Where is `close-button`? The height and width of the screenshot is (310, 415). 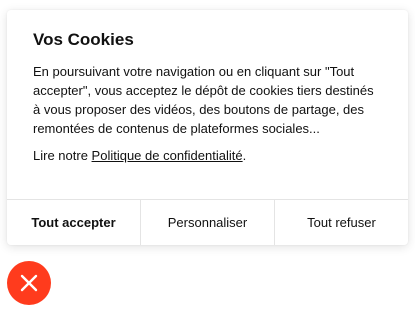 close-button is located at coordinates (29, 283).